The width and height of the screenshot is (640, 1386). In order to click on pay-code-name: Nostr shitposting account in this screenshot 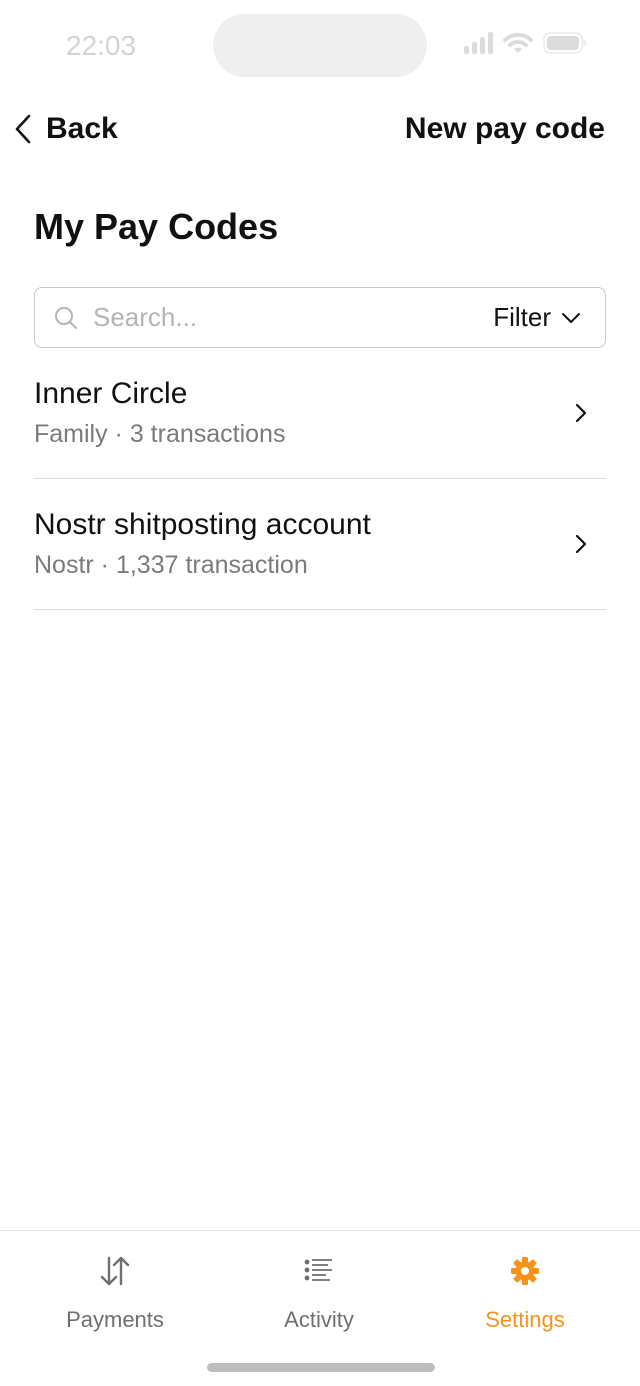, I will do `click(202, 524)`.